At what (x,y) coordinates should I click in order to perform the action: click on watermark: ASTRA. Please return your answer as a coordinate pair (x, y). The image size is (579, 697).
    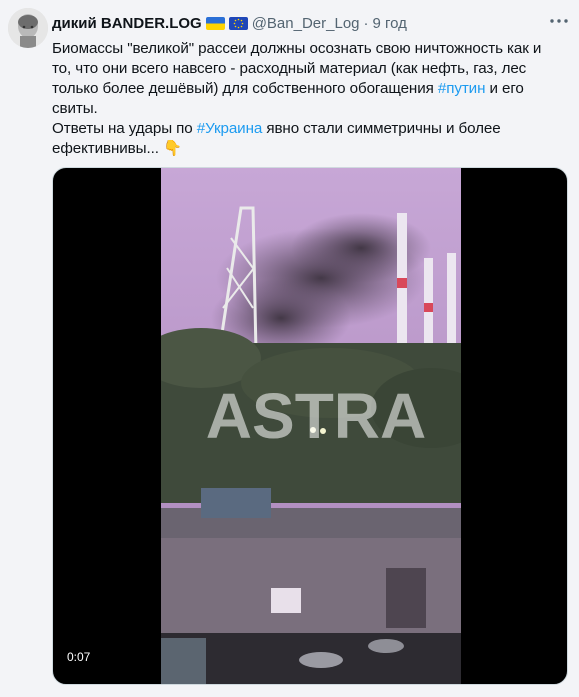
    Looking at the image, I should click on (316, 416).